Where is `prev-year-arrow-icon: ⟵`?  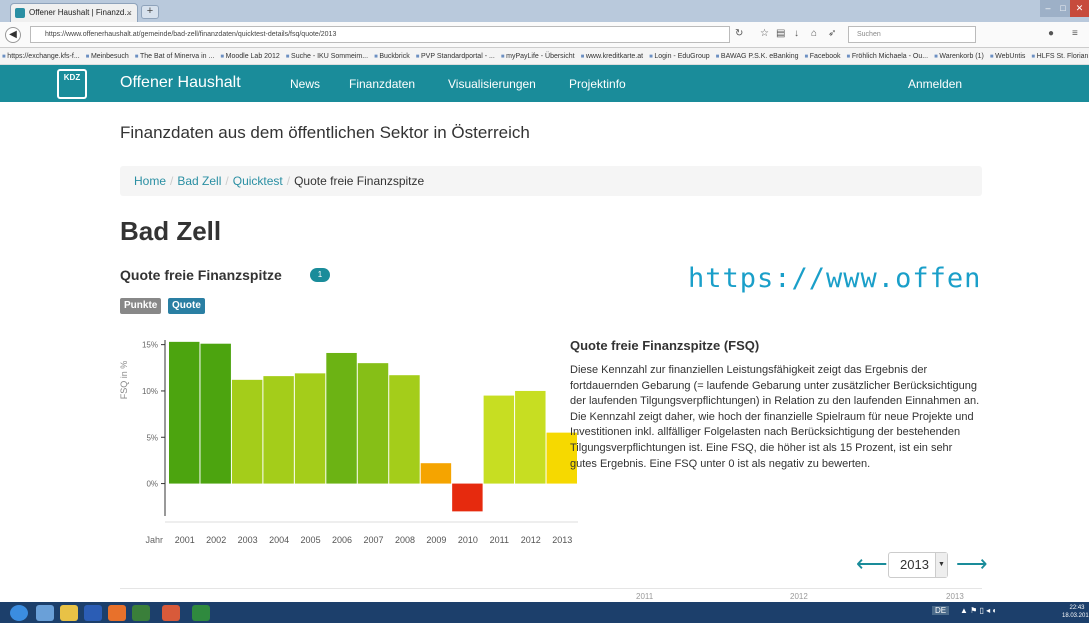 prev-year-arrow-icon: ⟵ is located at coordinates (872, 564).